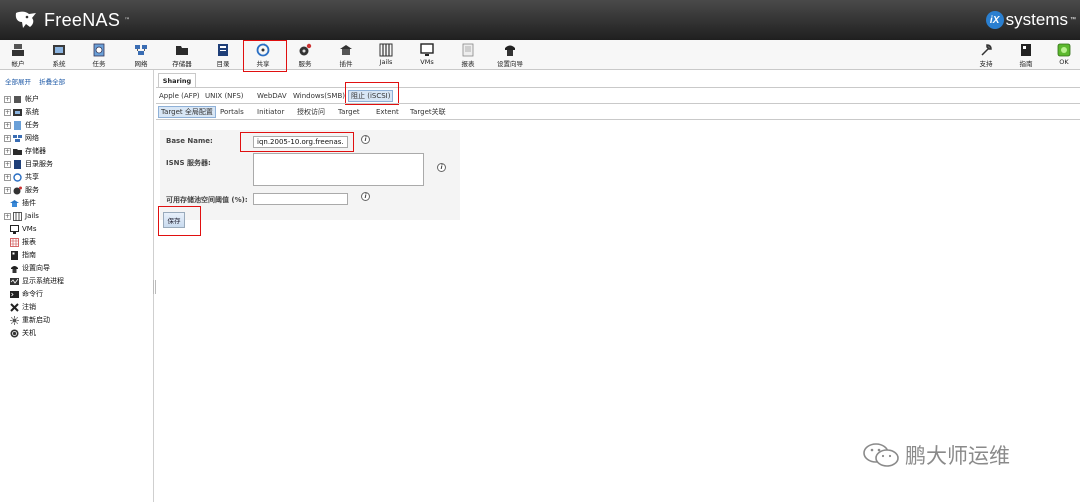  What do you see at coordinates (224, 96) in the screenshot?
I see `tab-unix-nfs: UNIX (NFS)` at bounding box center [224, 96].